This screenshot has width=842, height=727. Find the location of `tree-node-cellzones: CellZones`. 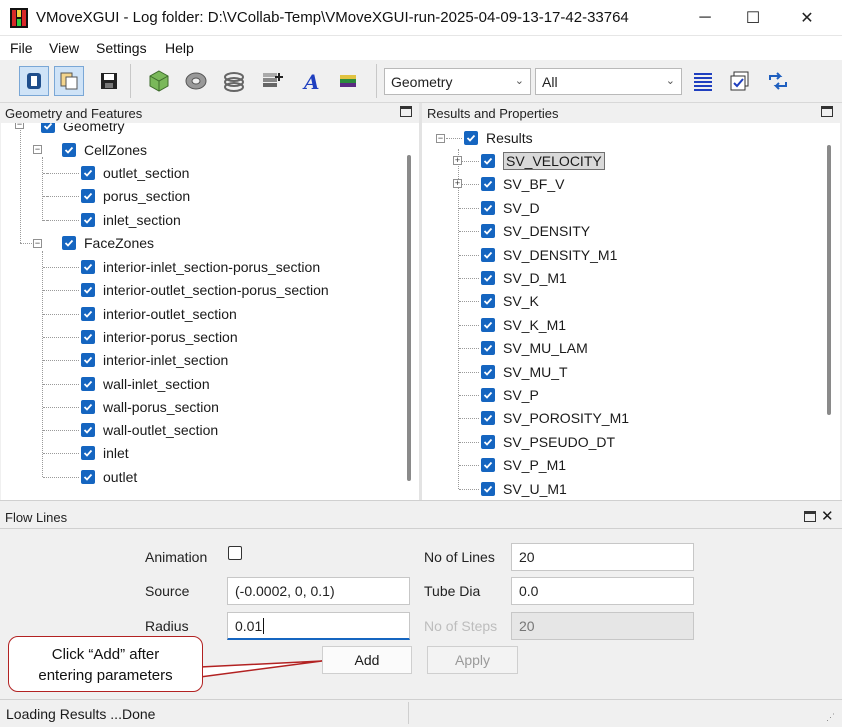

tree-node-cellzones: CellZones is located at coordinates (104, 150).